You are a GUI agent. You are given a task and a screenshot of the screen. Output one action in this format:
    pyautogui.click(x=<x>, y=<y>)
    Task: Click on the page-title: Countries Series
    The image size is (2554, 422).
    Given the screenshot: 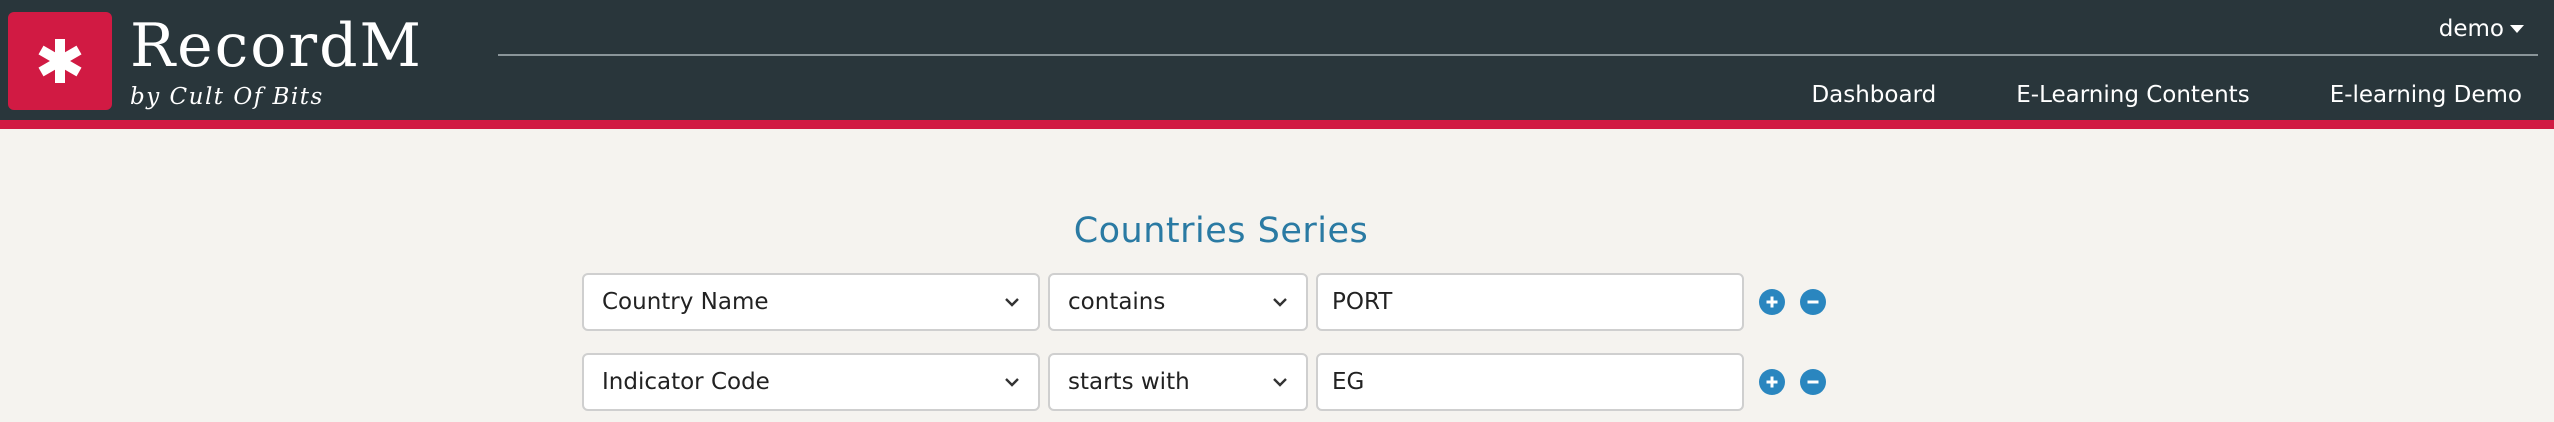 What is the action you would take?
    pyautogui.click(x=1221, y=231)
    